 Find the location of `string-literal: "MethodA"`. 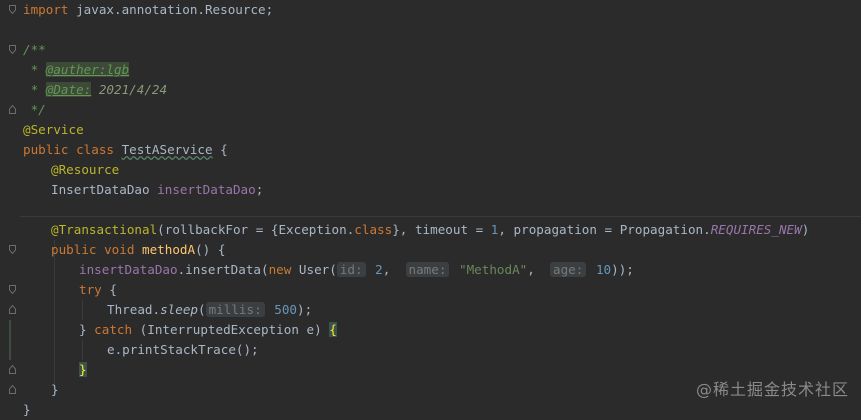

string-literal: "MethodA" is located at coordinates (489, 269).